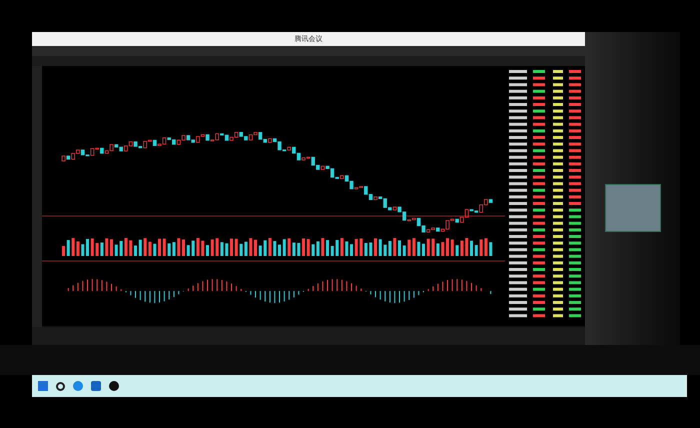 The image size is (700, 428). Describe the element at coordinates (632, 208) in the screenshot. I see `video-tile-placeholder` at that location.